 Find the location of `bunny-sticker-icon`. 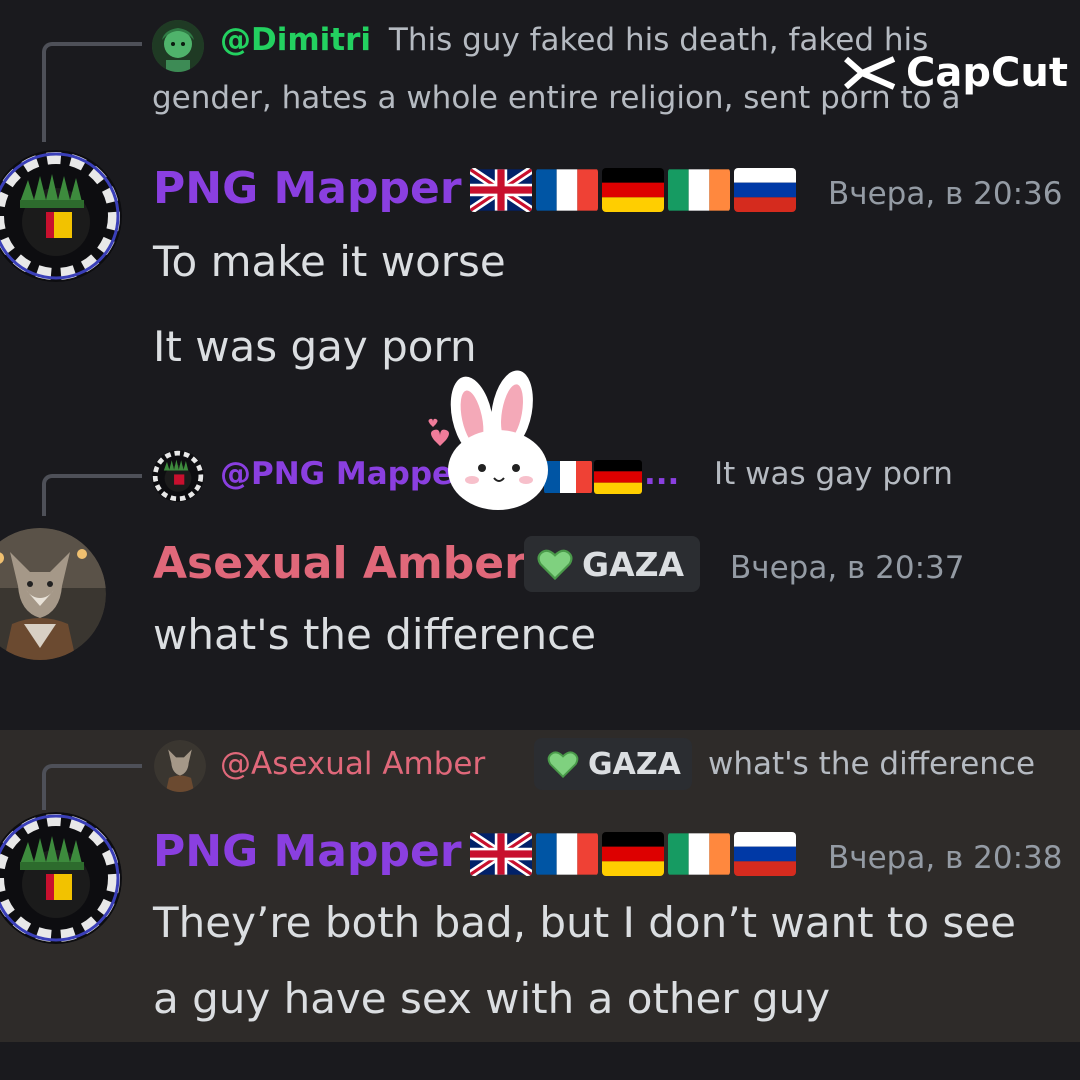

bunny-sticker-icon is located at coordinates (490, 443).